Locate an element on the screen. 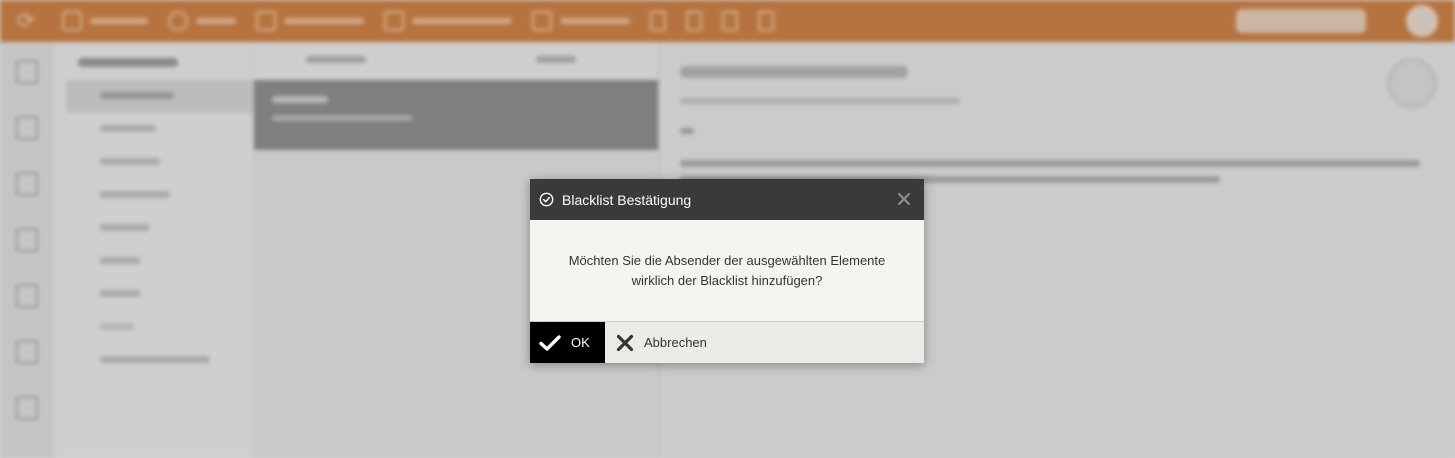 This screenshot has width=1455, height=458. dialog-title: Blacklist Bestätigung is located at coordinates (627, 199).